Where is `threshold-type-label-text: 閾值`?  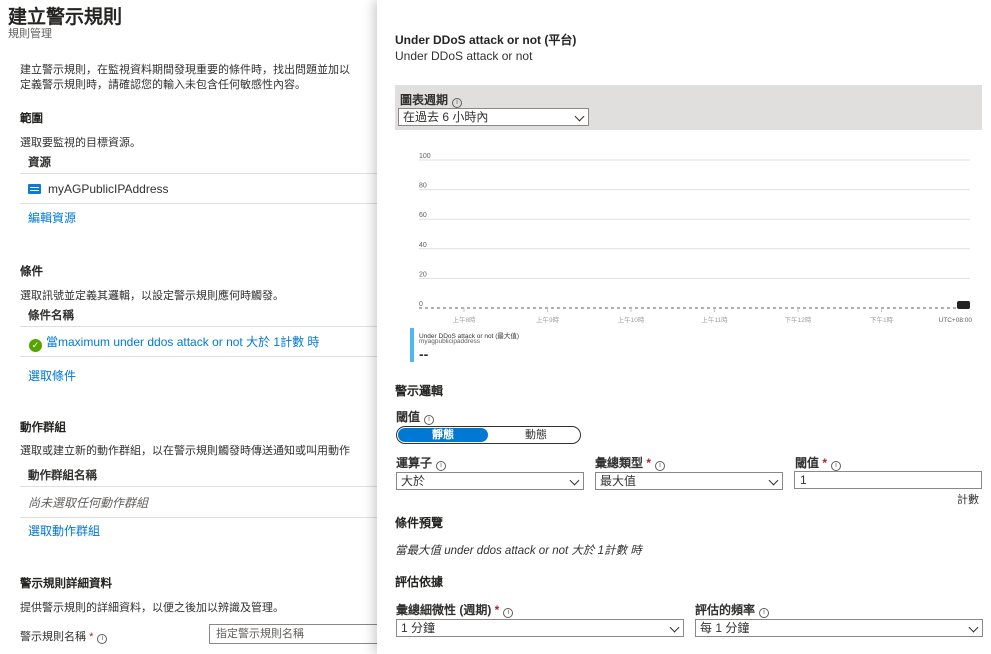 threshold-type-label-text: 閾值 is located at coordinates (408, 417).